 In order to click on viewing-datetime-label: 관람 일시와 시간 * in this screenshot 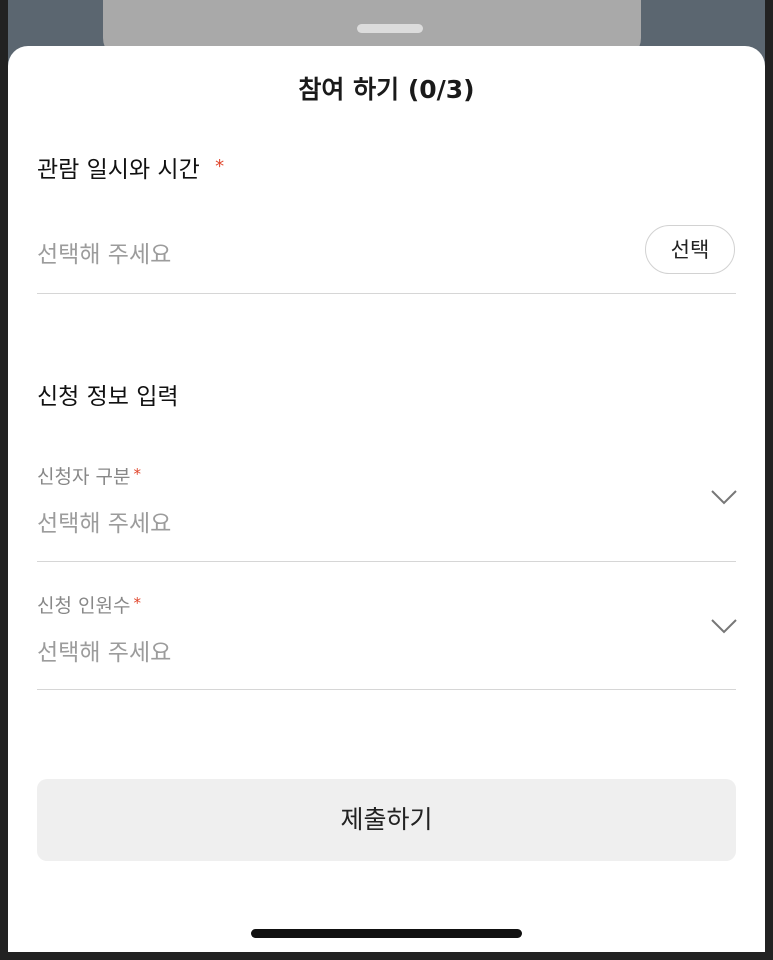, I will do `click(130, 167)`.